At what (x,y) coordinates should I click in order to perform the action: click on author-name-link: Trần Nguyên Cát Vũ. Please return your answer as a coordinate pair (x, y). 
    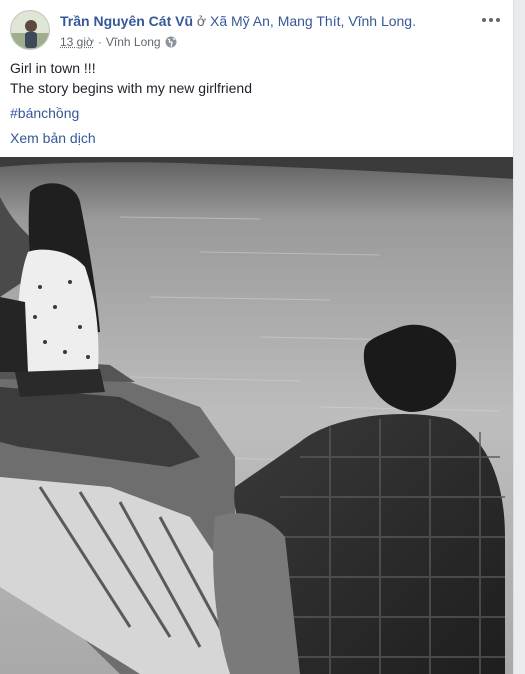
    Looking at the image, I should click on (126, 21).